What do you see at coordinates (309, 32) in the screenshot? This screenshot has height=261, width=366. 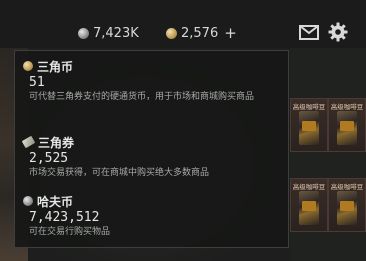 I see `mail-icon` at bounding box center [309, 32].